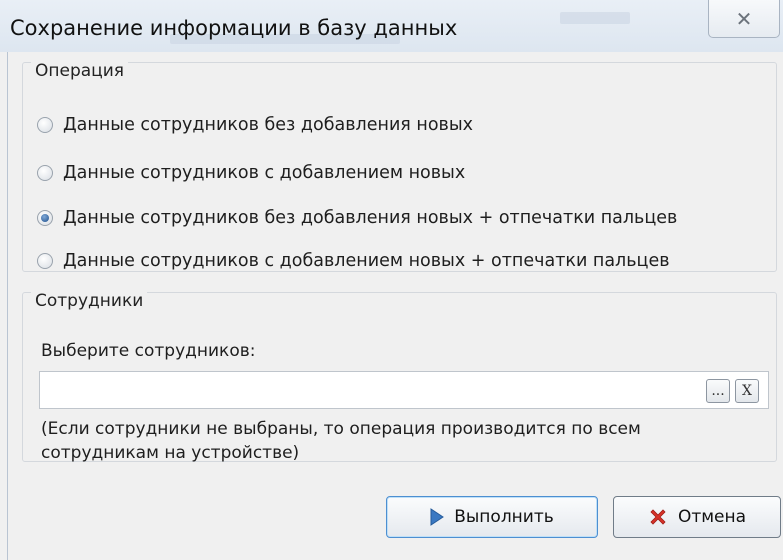  I want to click on select-employees-label: Выберите сотрудников:, so click(148, 351).